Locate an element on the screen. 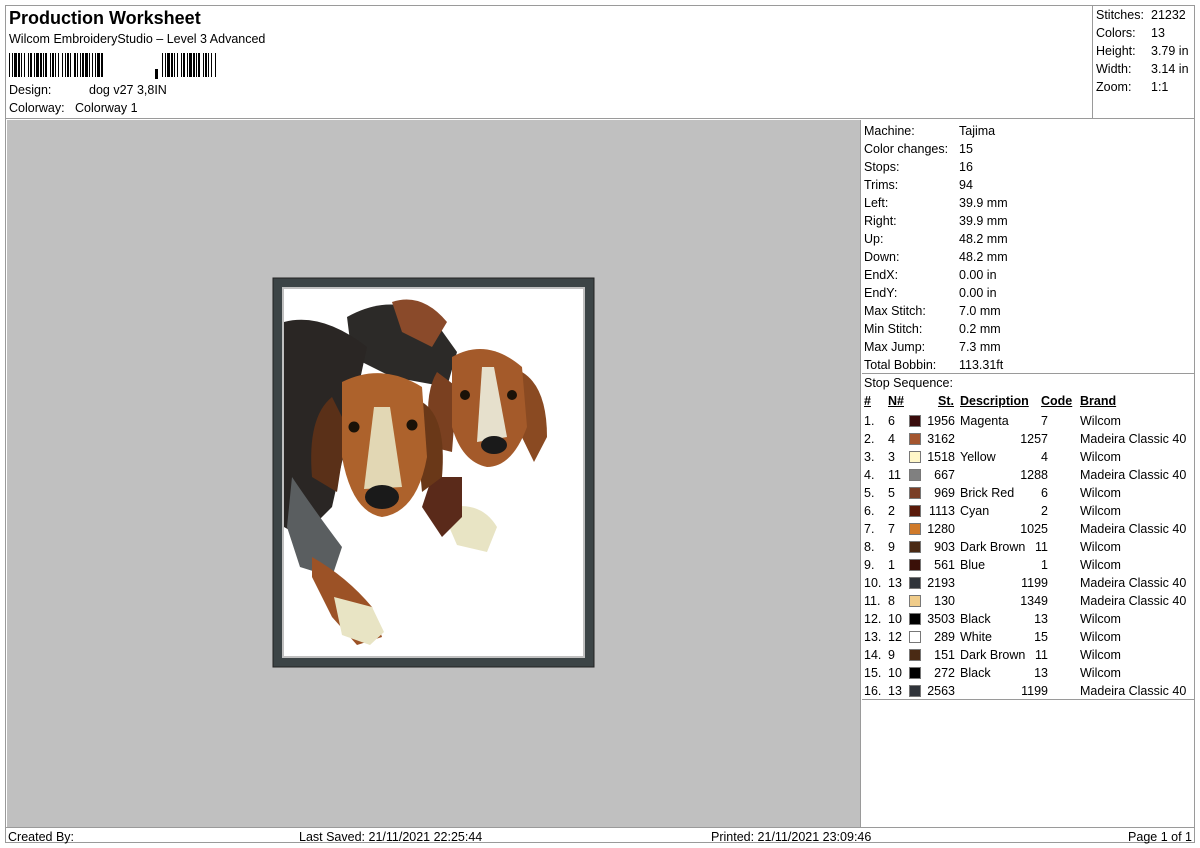 The width and height of the screenshot is (1200, 848). col-header-description: Description is located at coordinates (994, 401).